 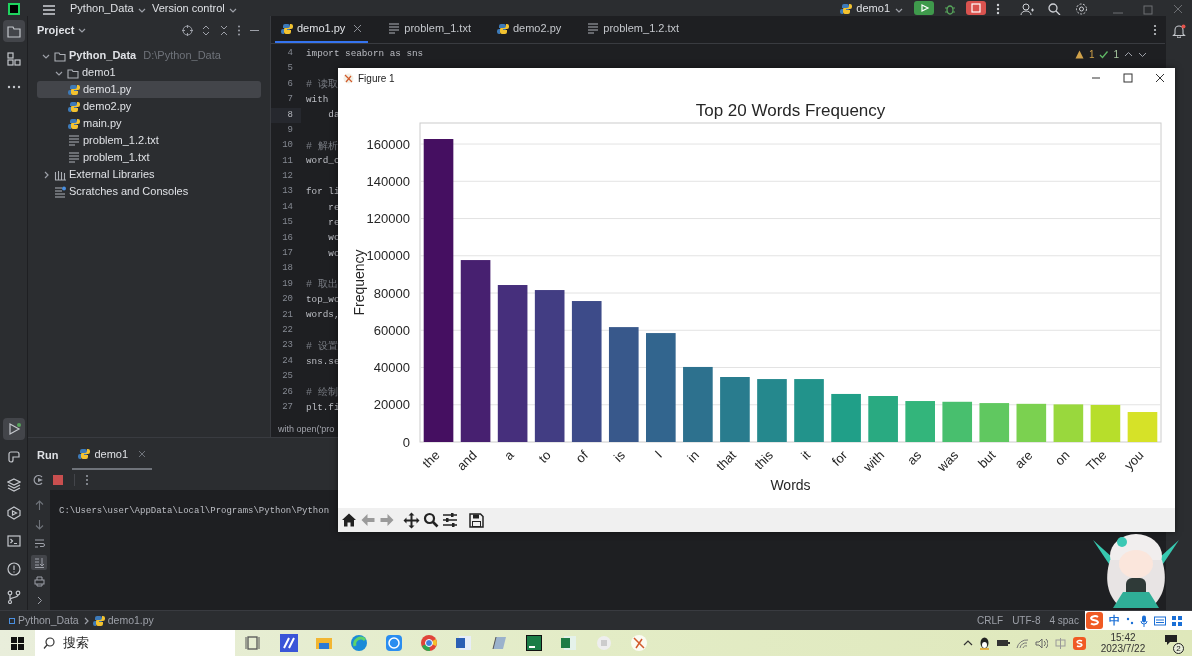 What do you see at coordinates (149, 89) in the screenshot?
I see `tree-item: demo1.py` at bounding box center [149, 89].